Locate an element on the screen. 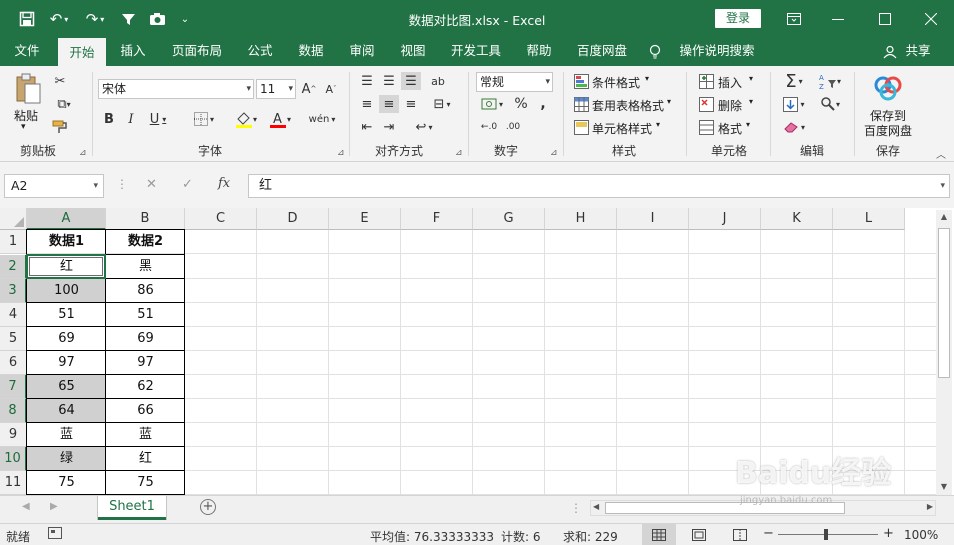 Image resolution: width=954 pixels, height=545 pixels. insert-function-icon: fx is located at coordinates (224, 183).